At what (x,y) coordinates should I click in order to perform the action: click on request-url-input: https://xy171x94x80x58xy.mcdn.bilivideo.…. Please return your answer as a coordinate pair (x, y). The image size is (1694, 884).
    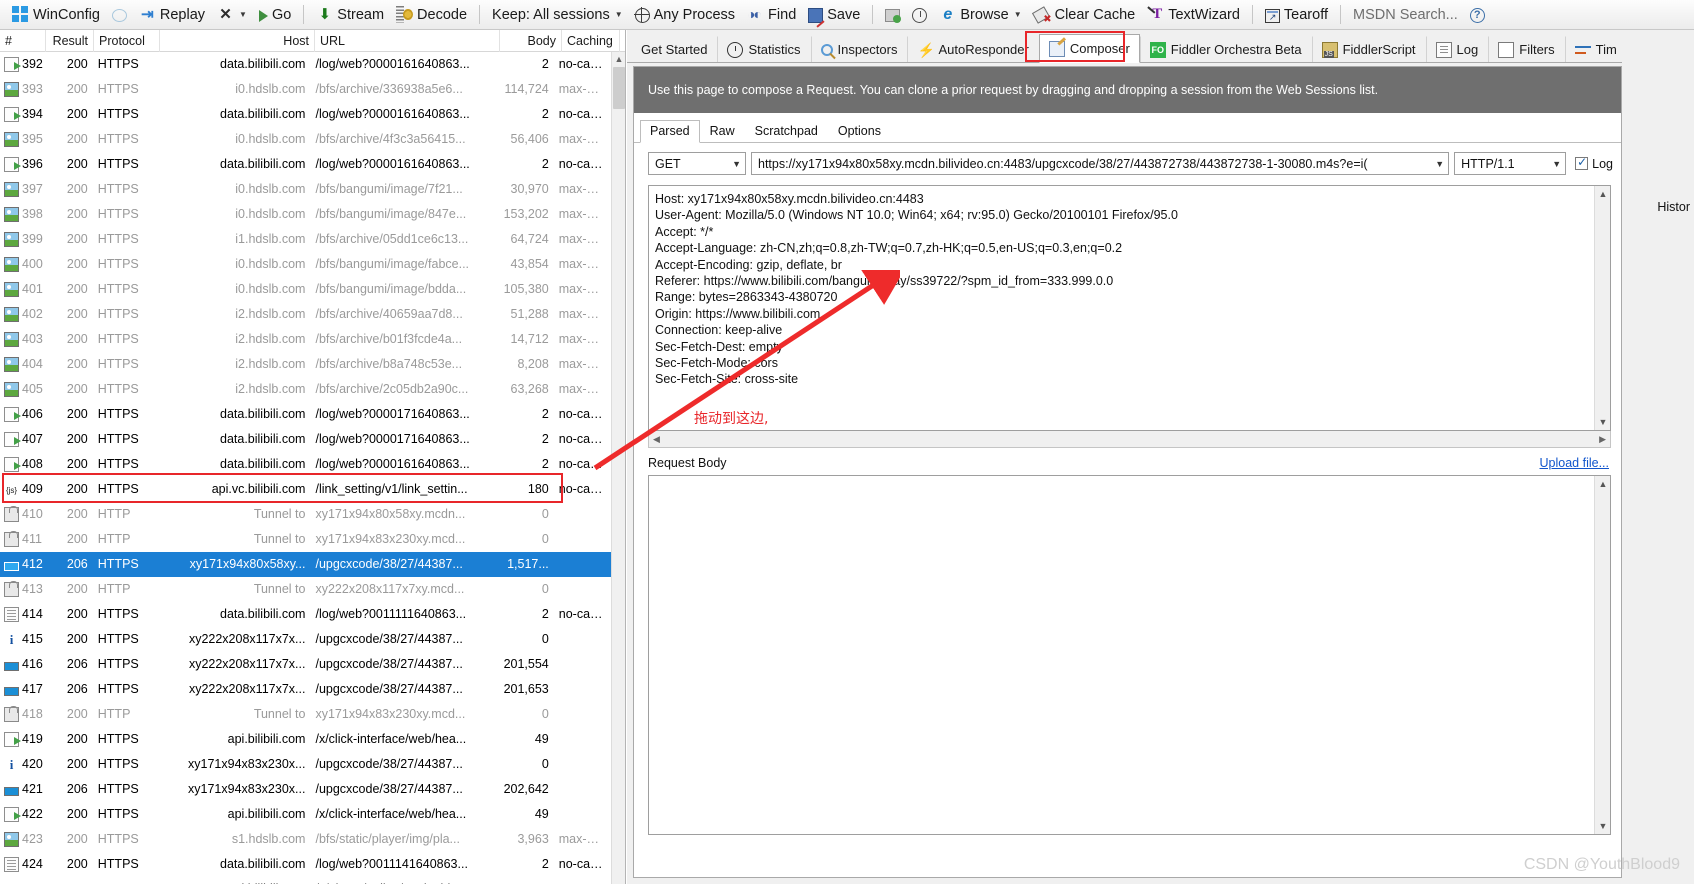
    Looking at the image, I should click on (1100, 163).